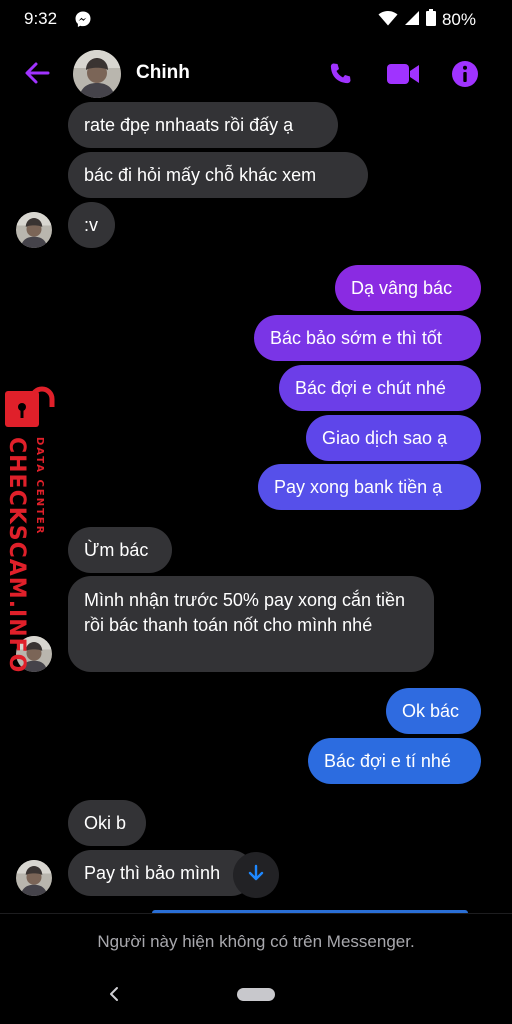 The width and height of the screenshot is (512, 1024). What do you see at coordinates (256, 74) in the screenshot?
I see `conversation-header: Chinh` at bounding box center [256, 74].